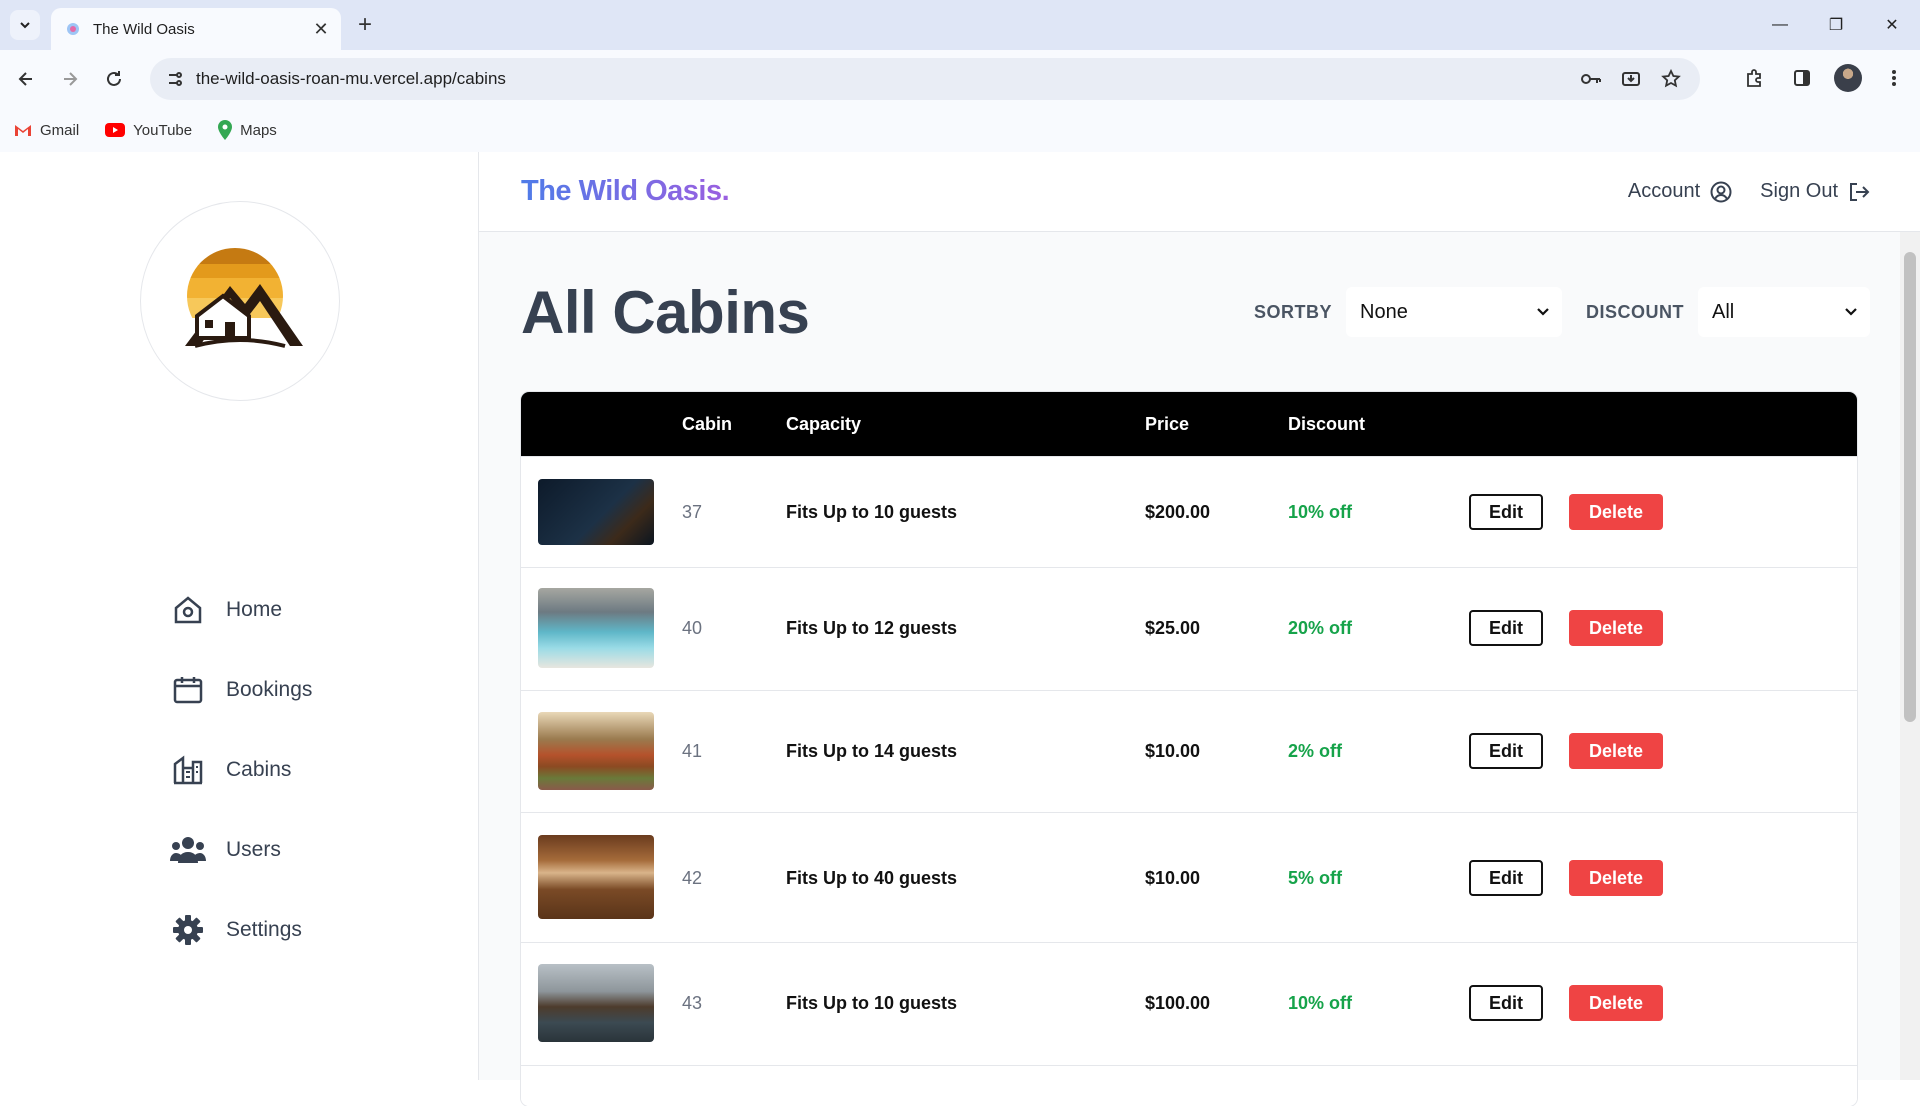 The height and width of the screenshot is (1106, 1920). What do you see at coordinates (241, 690) in the screenshot?
I see `sidebar-item-bookings: Bookings` at bounding box center [241, 690].